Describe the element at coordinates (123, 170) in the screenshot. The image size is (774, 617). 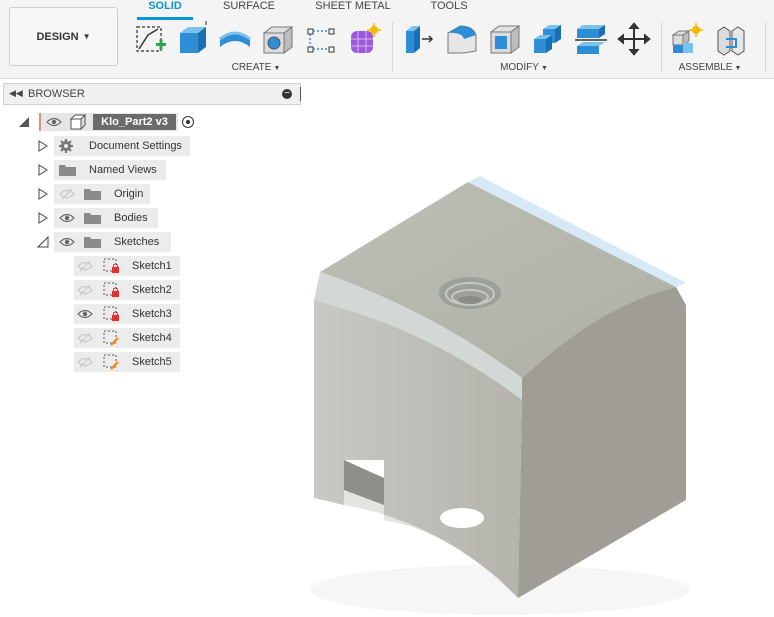
I see `tree-item-label: Named Views` at that location.